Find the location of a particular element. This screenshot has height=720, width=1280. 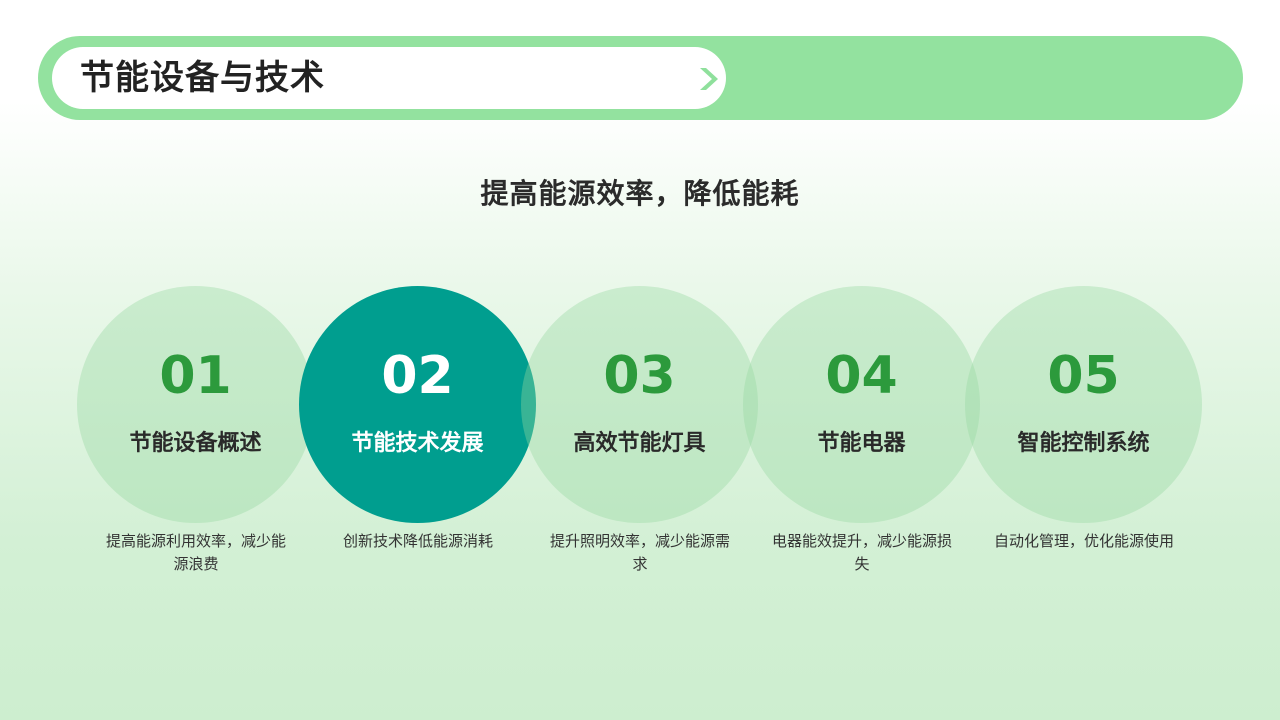

topic-circle-02: 02 节能技术发展 is located at coordinates (417, 404).